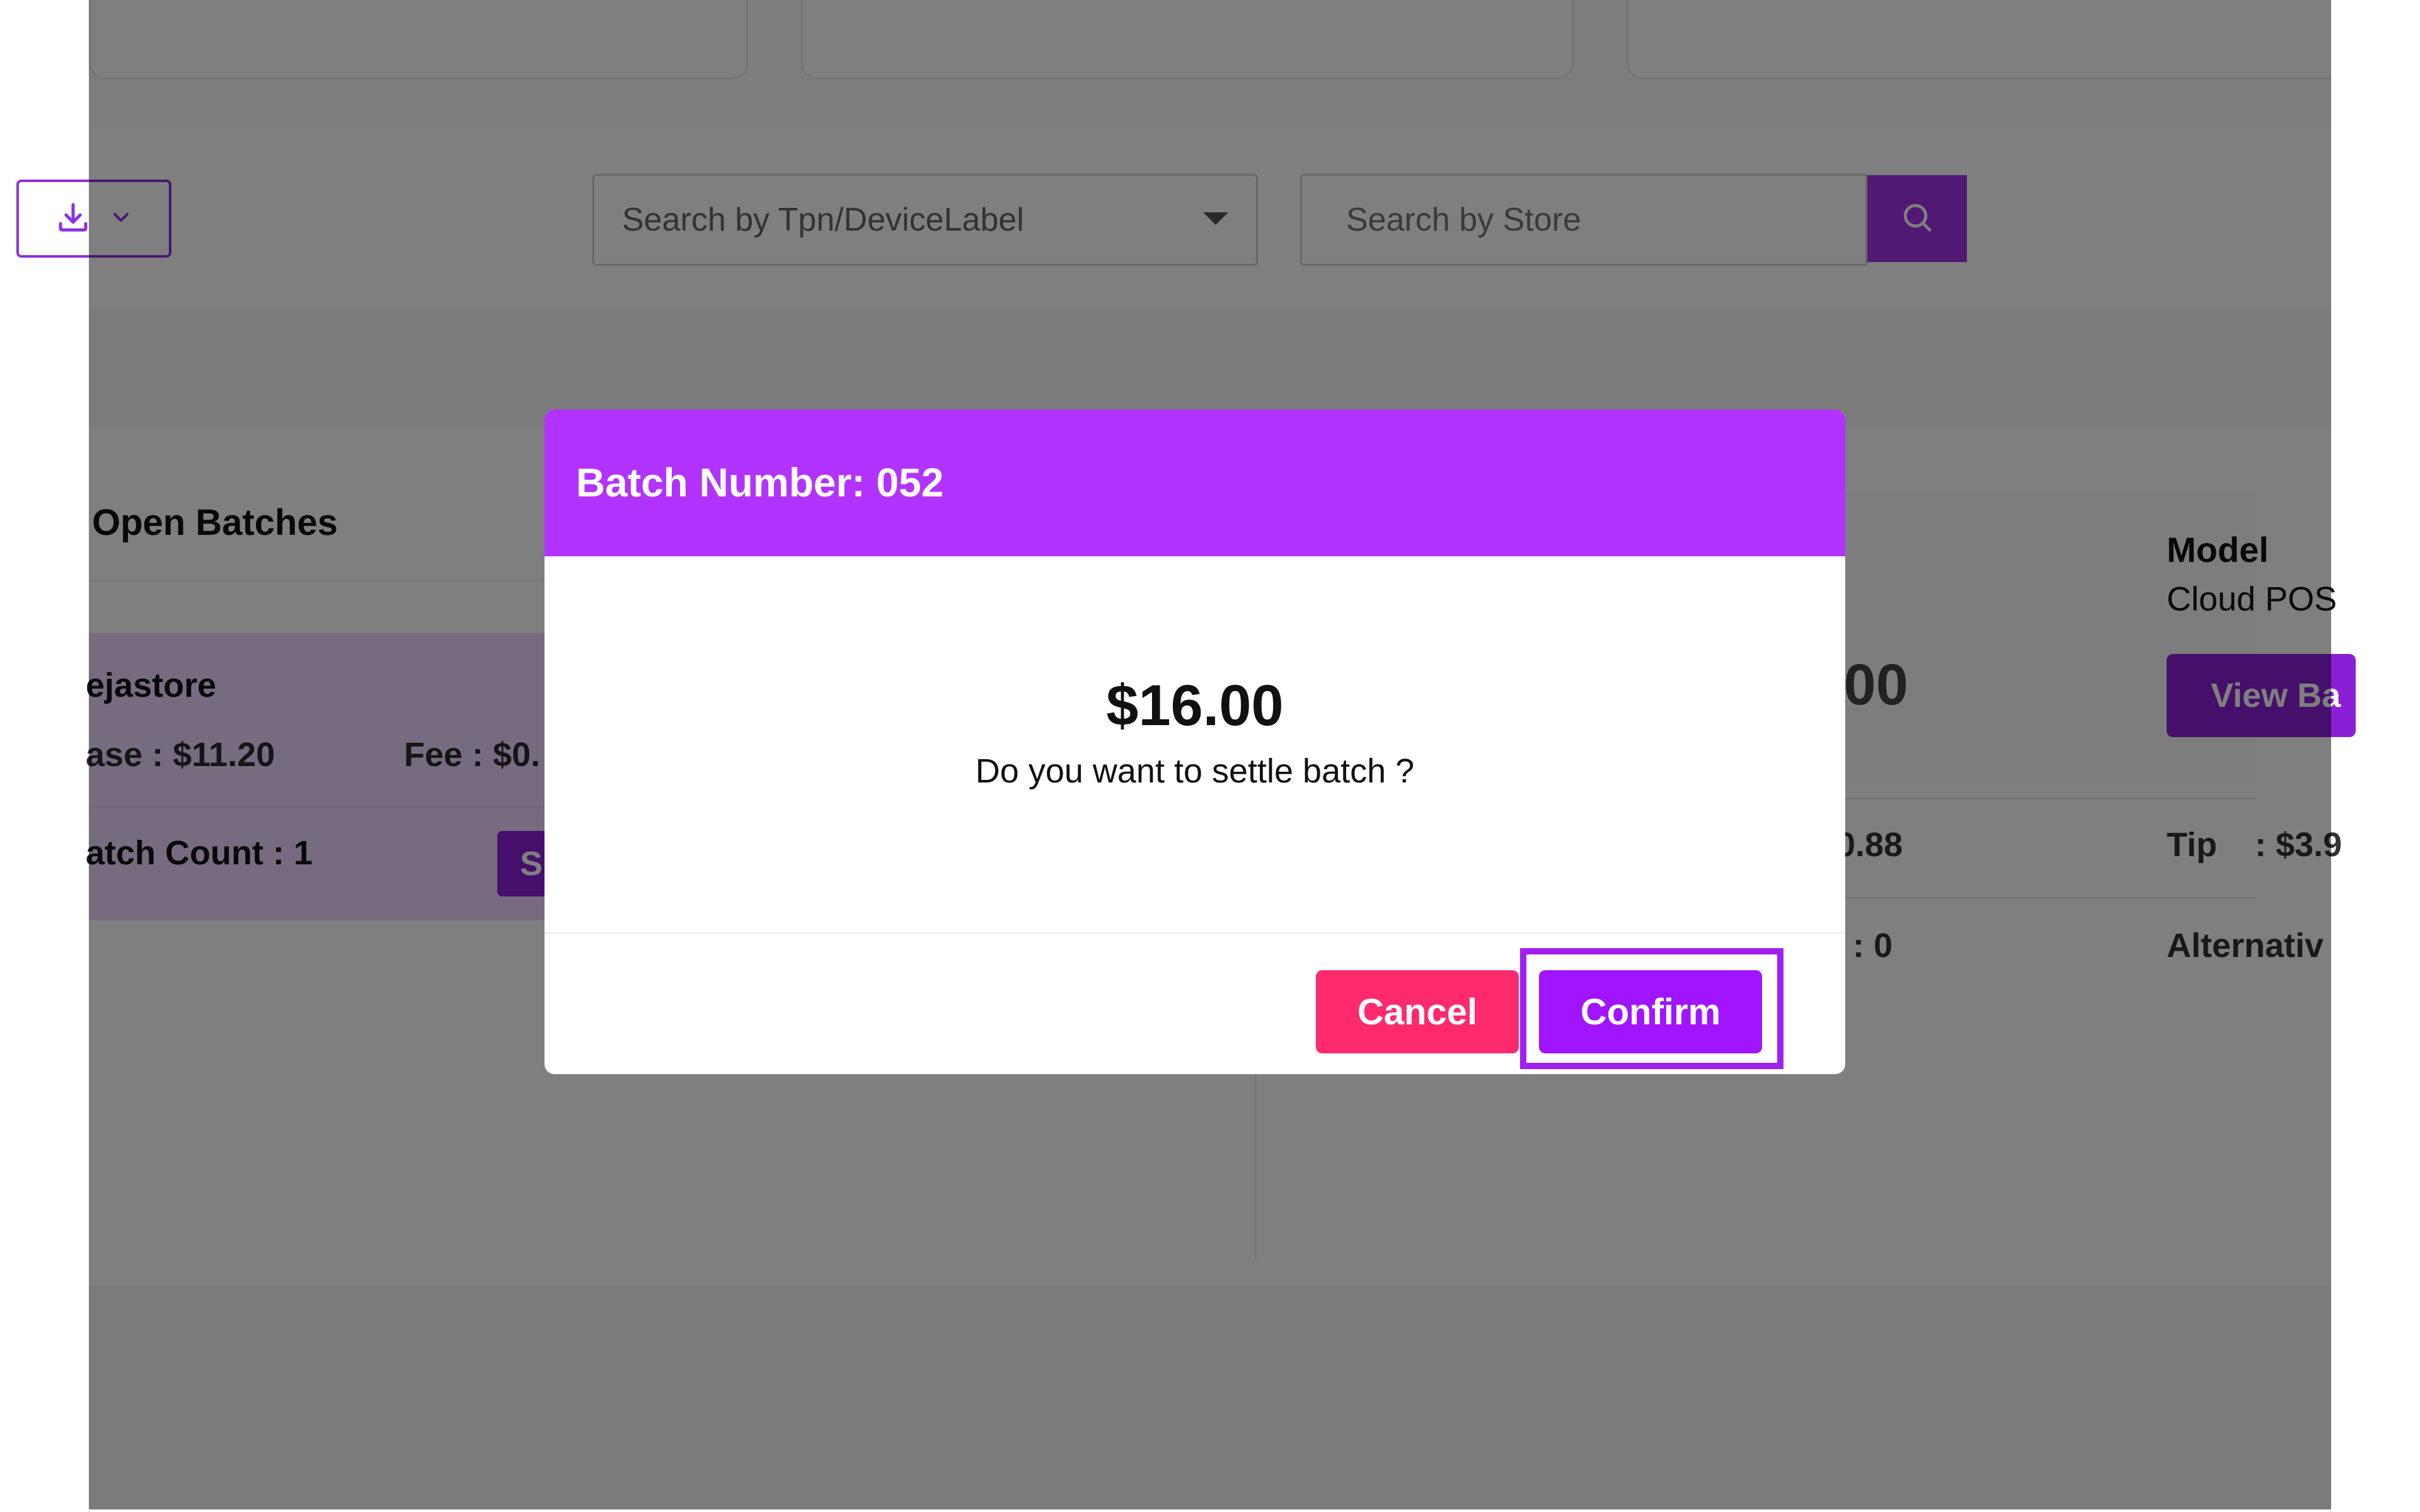 This screenshot has height=1512, width=2420. I want to click on settle-amount: $16.00, so click(1195, 705).